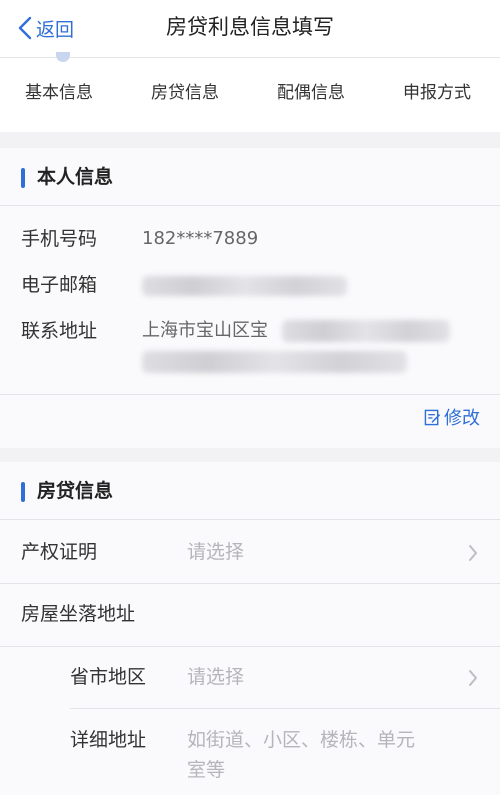 Image resolution: width=500 pixels, height=795 pixels. I want to click on step-spouse-info: 配偶信息, so click(311, 90).